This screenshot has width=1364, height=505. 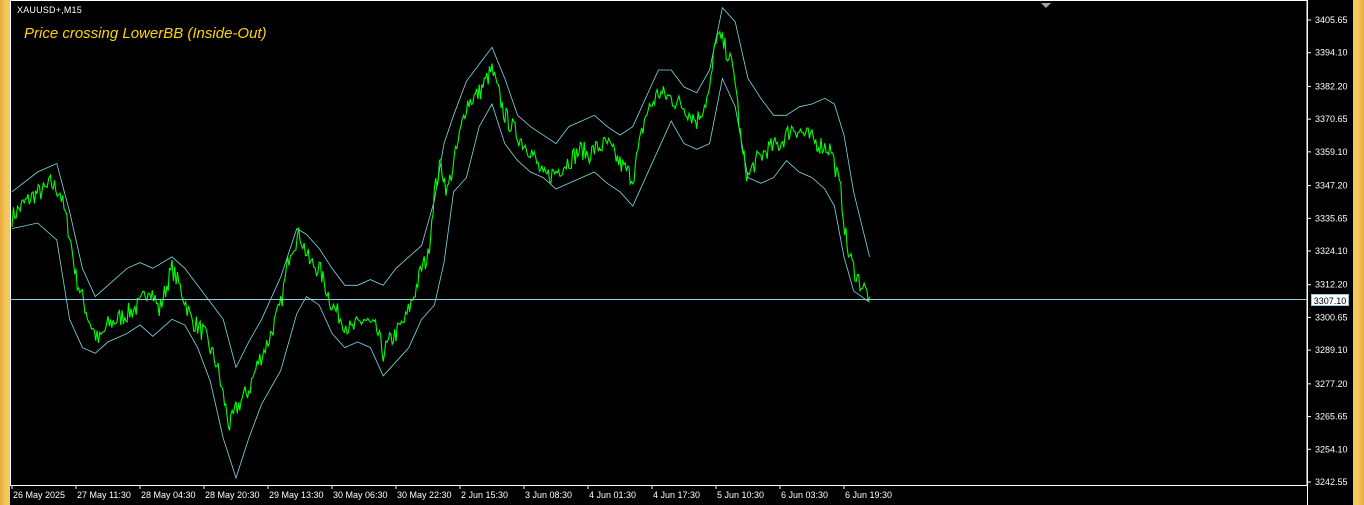 What do you see at coordinates (868, 495) in the screenshot?
I see `time-tick-label: 6 Jun 19:30` at bounding box center [868, 495].